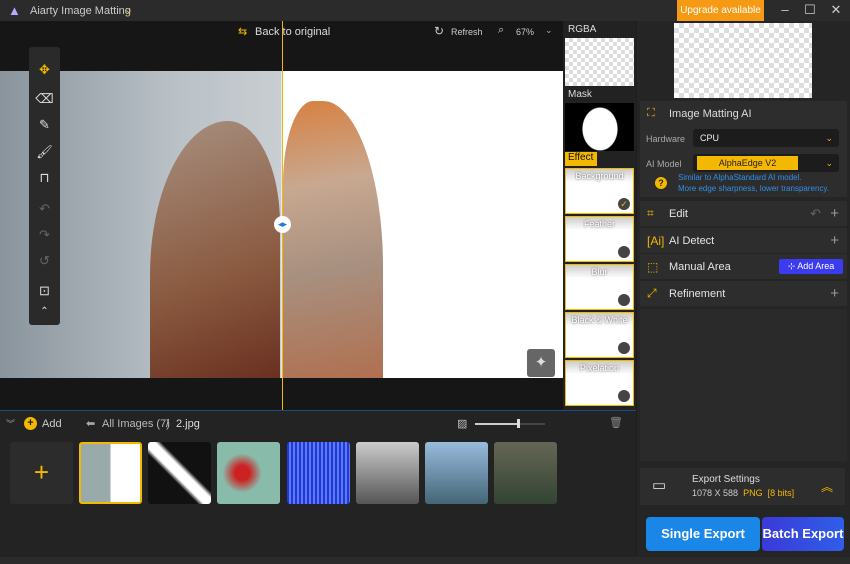 Image resolution: width=850 pixels, height=564 pixels. I want to click on check-icon: ✓, so click(624, 204).